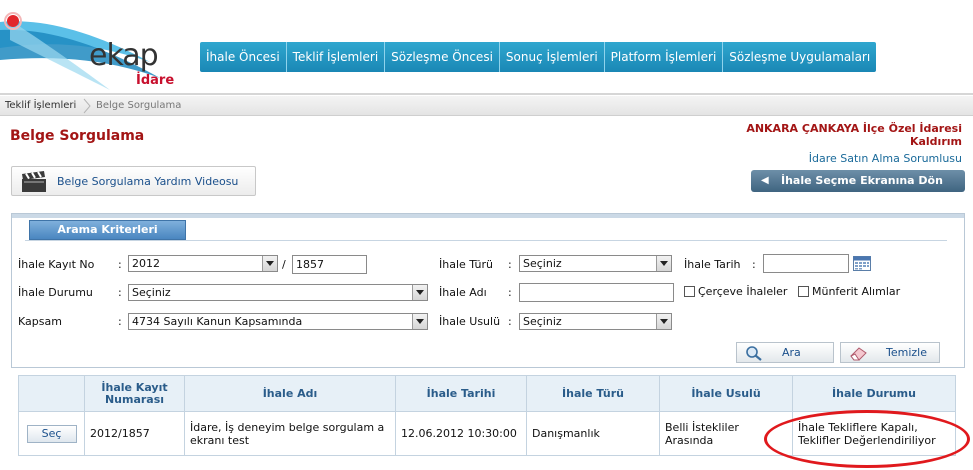 This screenshot has height=470, width=973. I want to click on kapsam-colon: :, so click(120, 321).